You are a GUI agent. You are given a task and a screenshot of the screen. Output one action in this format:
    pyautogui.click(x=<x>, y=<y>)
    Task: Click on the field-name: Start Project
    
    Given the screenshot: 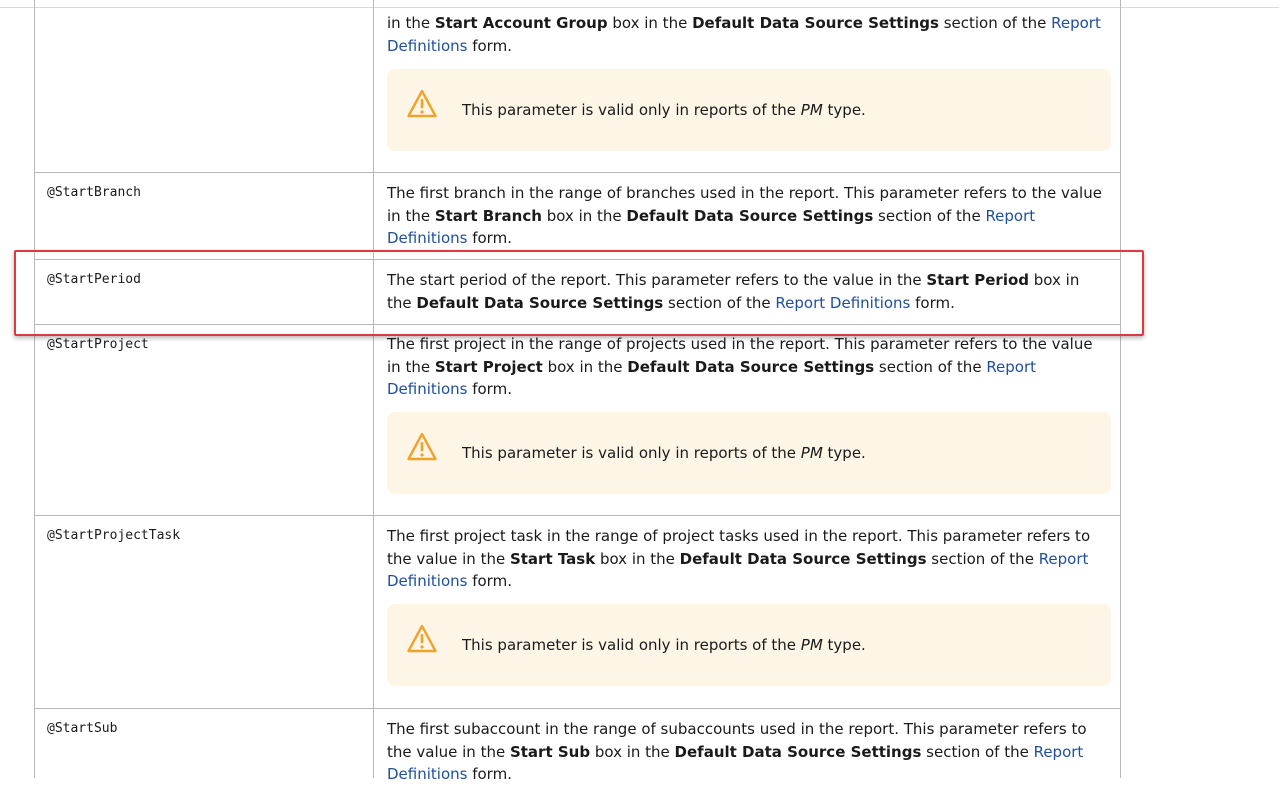 What is the action you would take?
    pyautogui.click(x=488, y=366)
    